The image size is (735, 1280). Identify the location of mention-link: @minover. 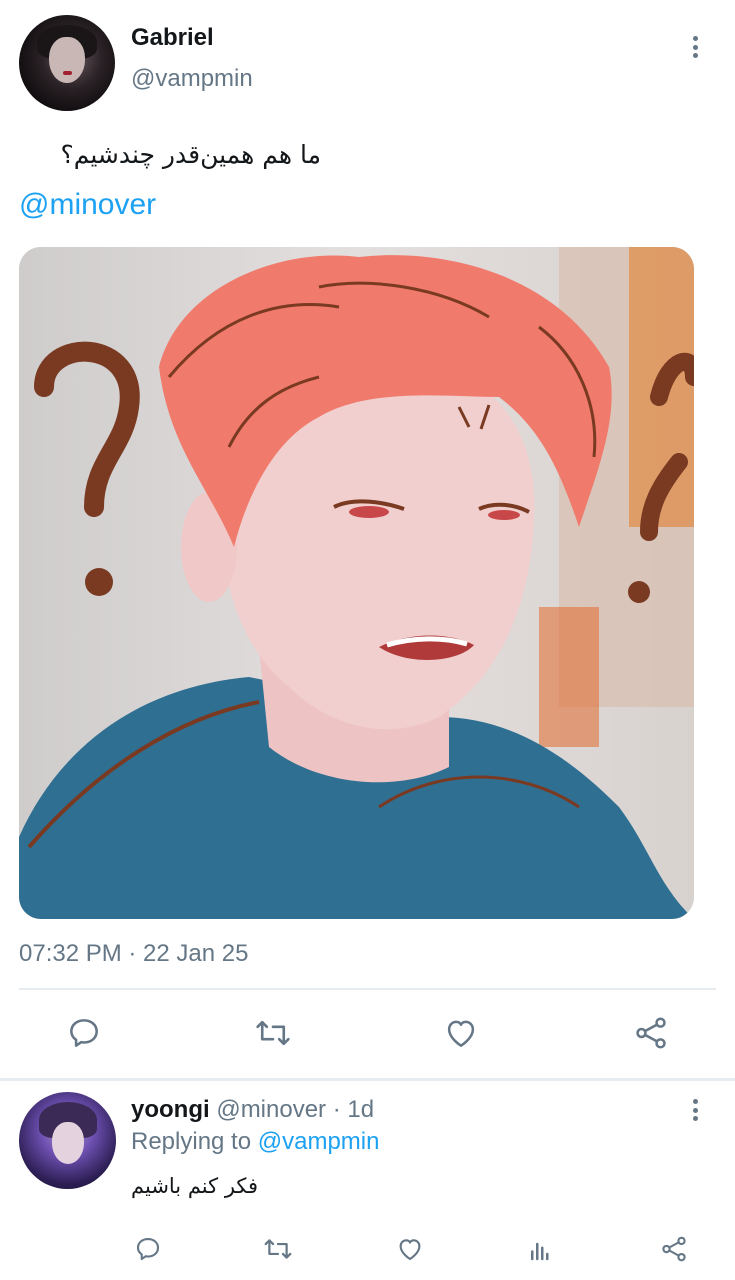
(87, 205).